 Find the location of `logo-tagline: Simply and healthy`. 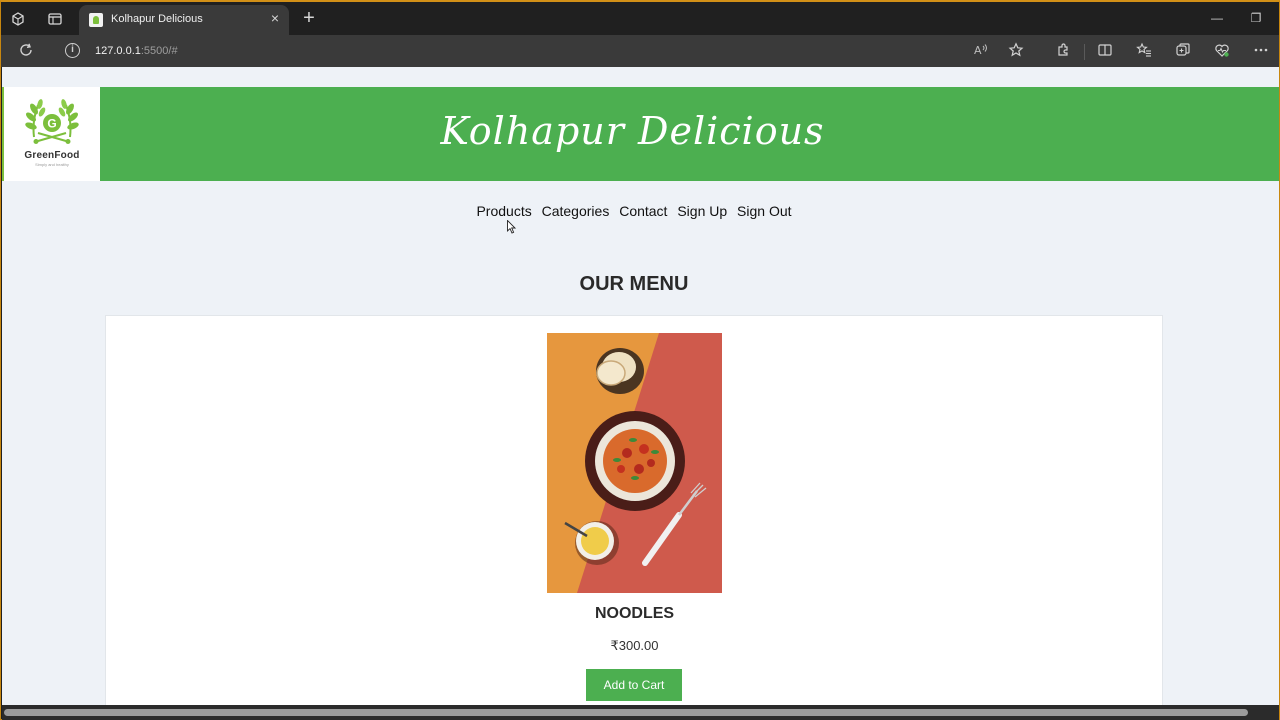

logo-tagline: Simply and healthy is located at coordinates (52, 164).